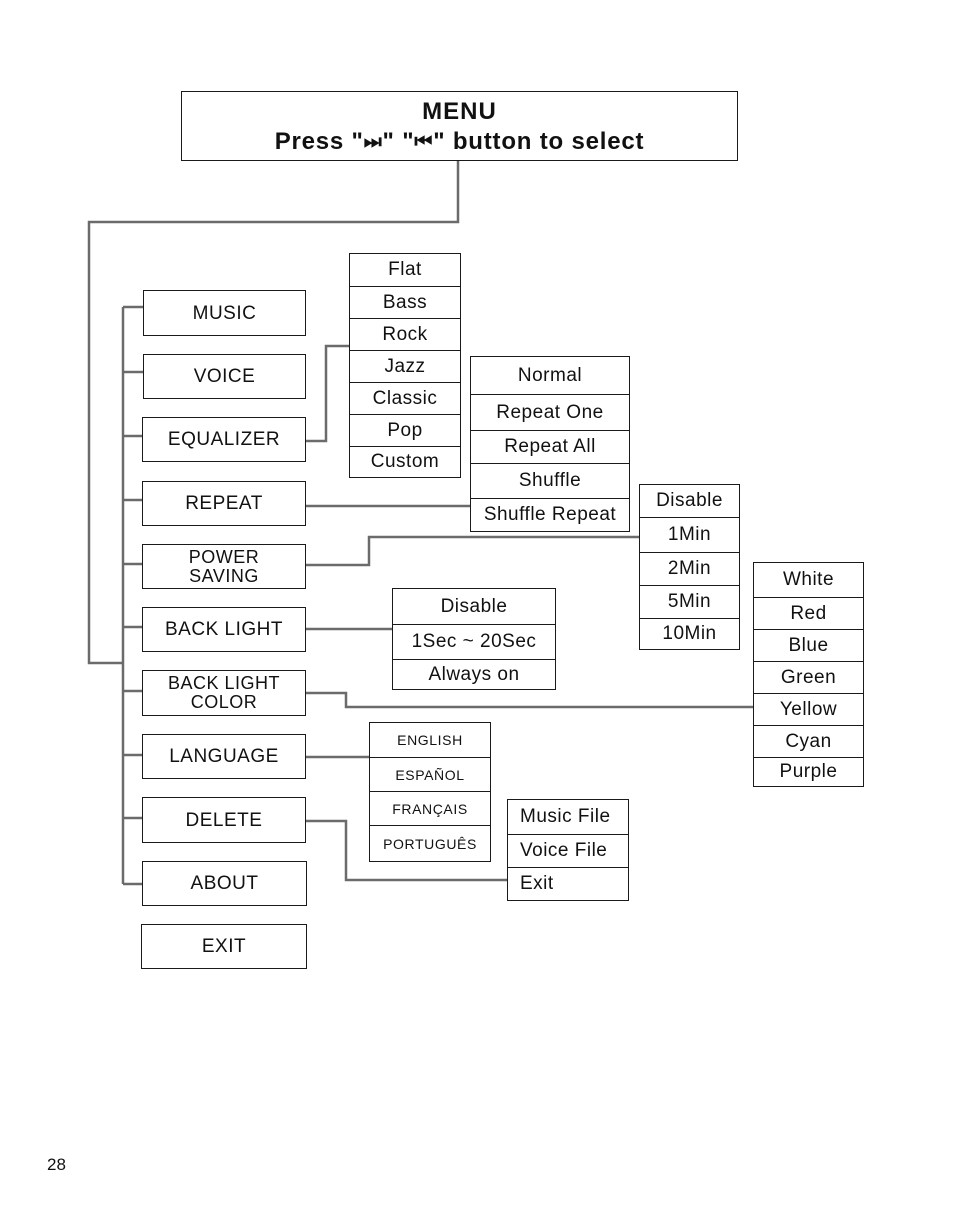 This screenshot has height=1227, width=954. I want to click on equalizer-option-jazz: Jazz, so click(405, 366).